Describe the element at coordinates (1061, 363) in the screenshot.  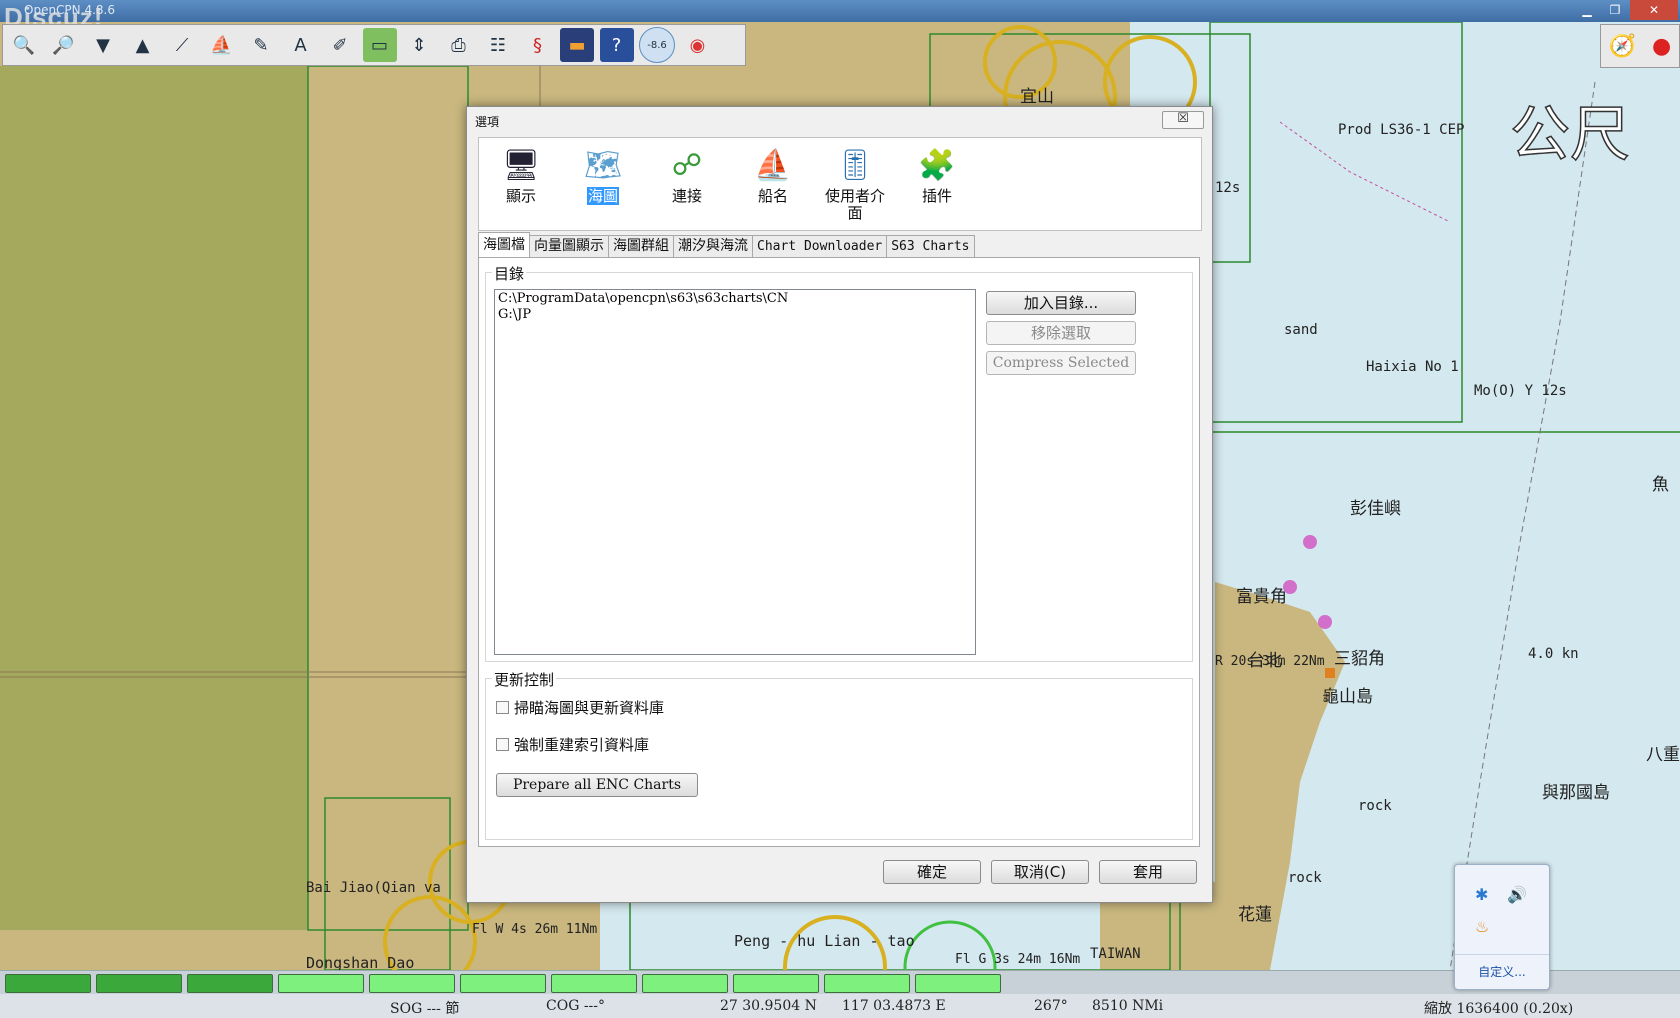
I see `compress-selected-button: Compress Selected` at that location.